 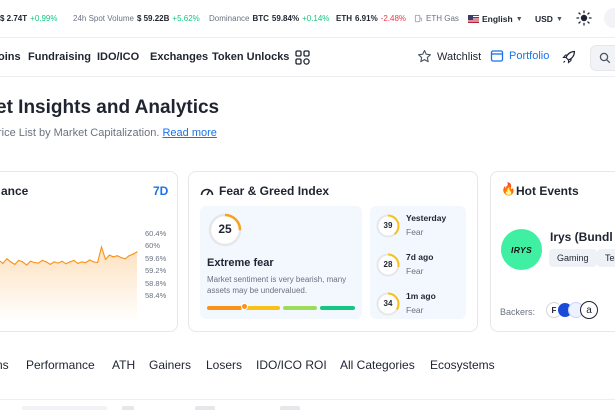 What do you see at coordinates (285, 18) in the screenshot?
I see `btc-value: 59.84%` at bounding box center [285, 18].